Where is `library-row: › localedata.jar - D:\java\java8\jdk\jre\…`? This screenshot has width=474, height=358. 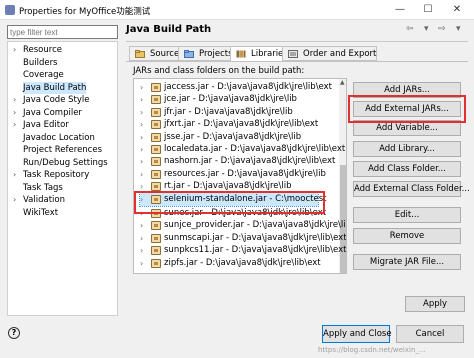
library-row: › localedata.jar - D:\java\java8\jdk\jre\… is located at coordinates (239, 149).